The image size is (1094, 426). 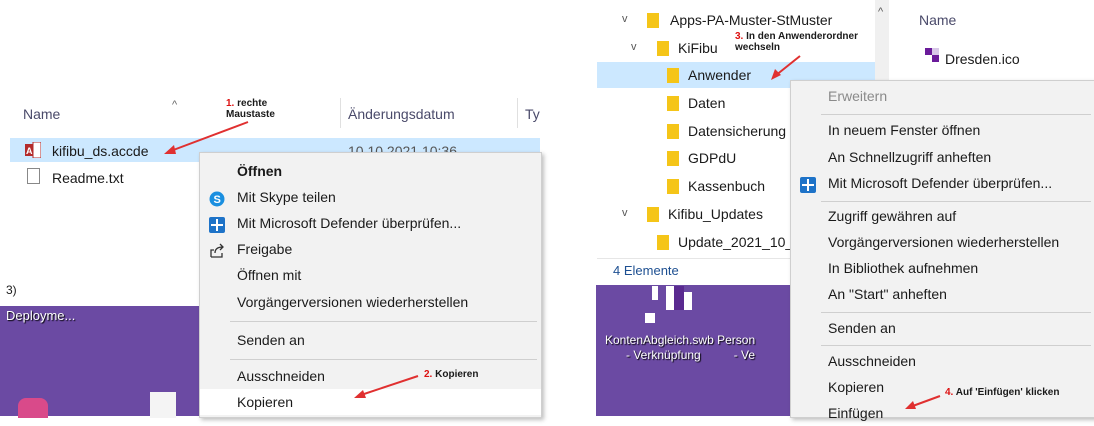 What do you see at coordinates (175, 105) in the screenshot?
I see `sort-chevron-up-icon: ^` at bounding box center [175, 105].